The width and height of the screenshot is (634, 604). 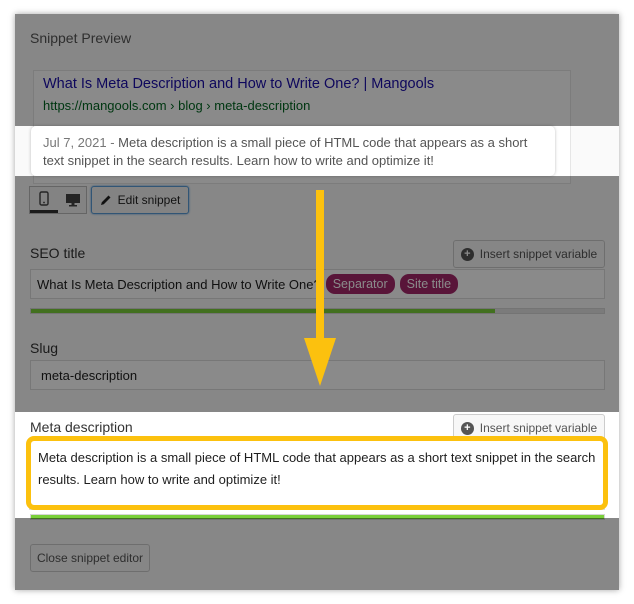 I want to click on meta-description-highlight, so click(x=317, y=473).